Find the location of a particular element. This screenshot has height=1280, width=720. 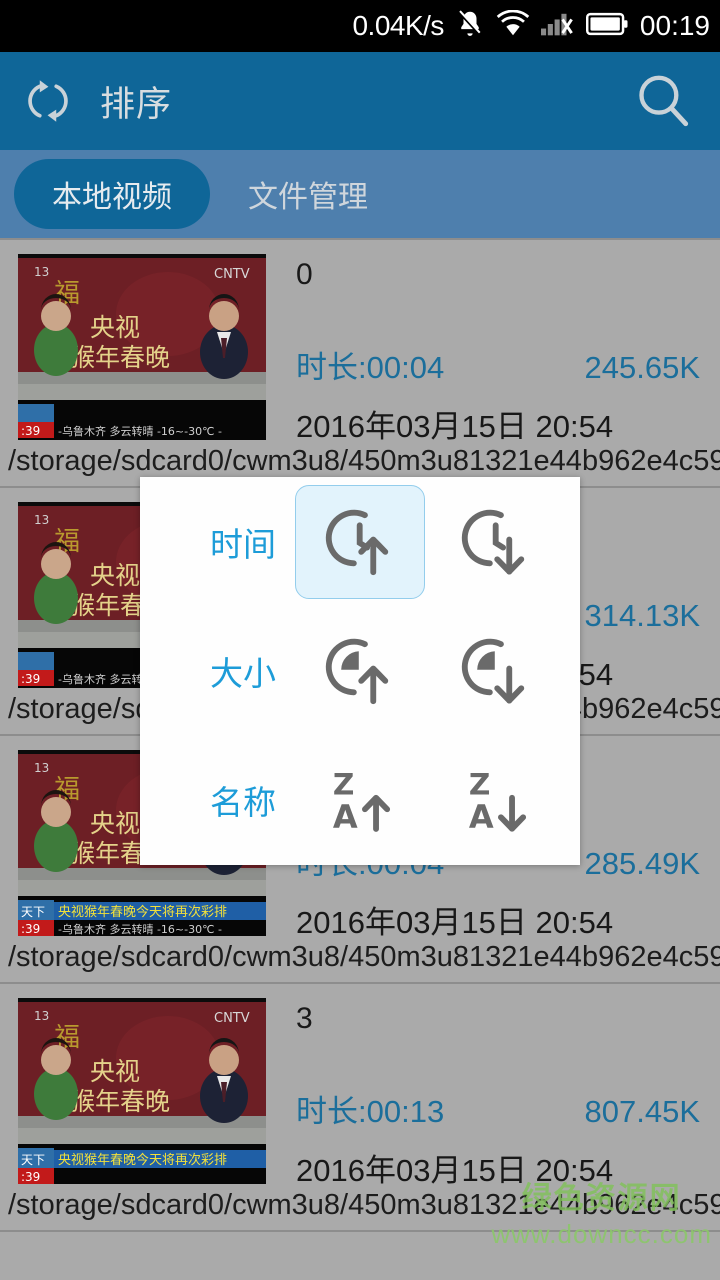

video-duration: 时长:00:04 is located at coordinates (370, 367).